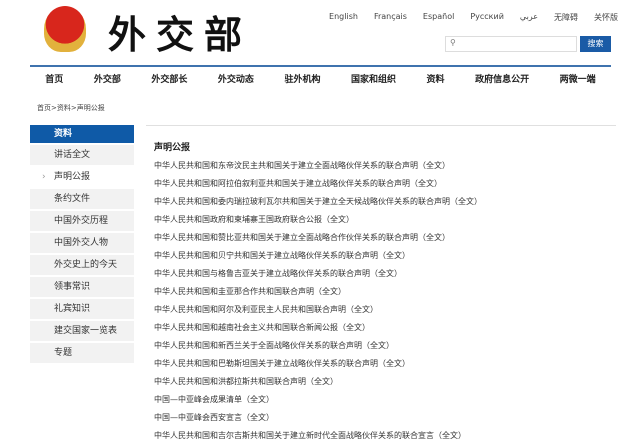  Describe the element at coordinates (54, 80) in the screenshot. I see `nav-item: 首页` at that location.